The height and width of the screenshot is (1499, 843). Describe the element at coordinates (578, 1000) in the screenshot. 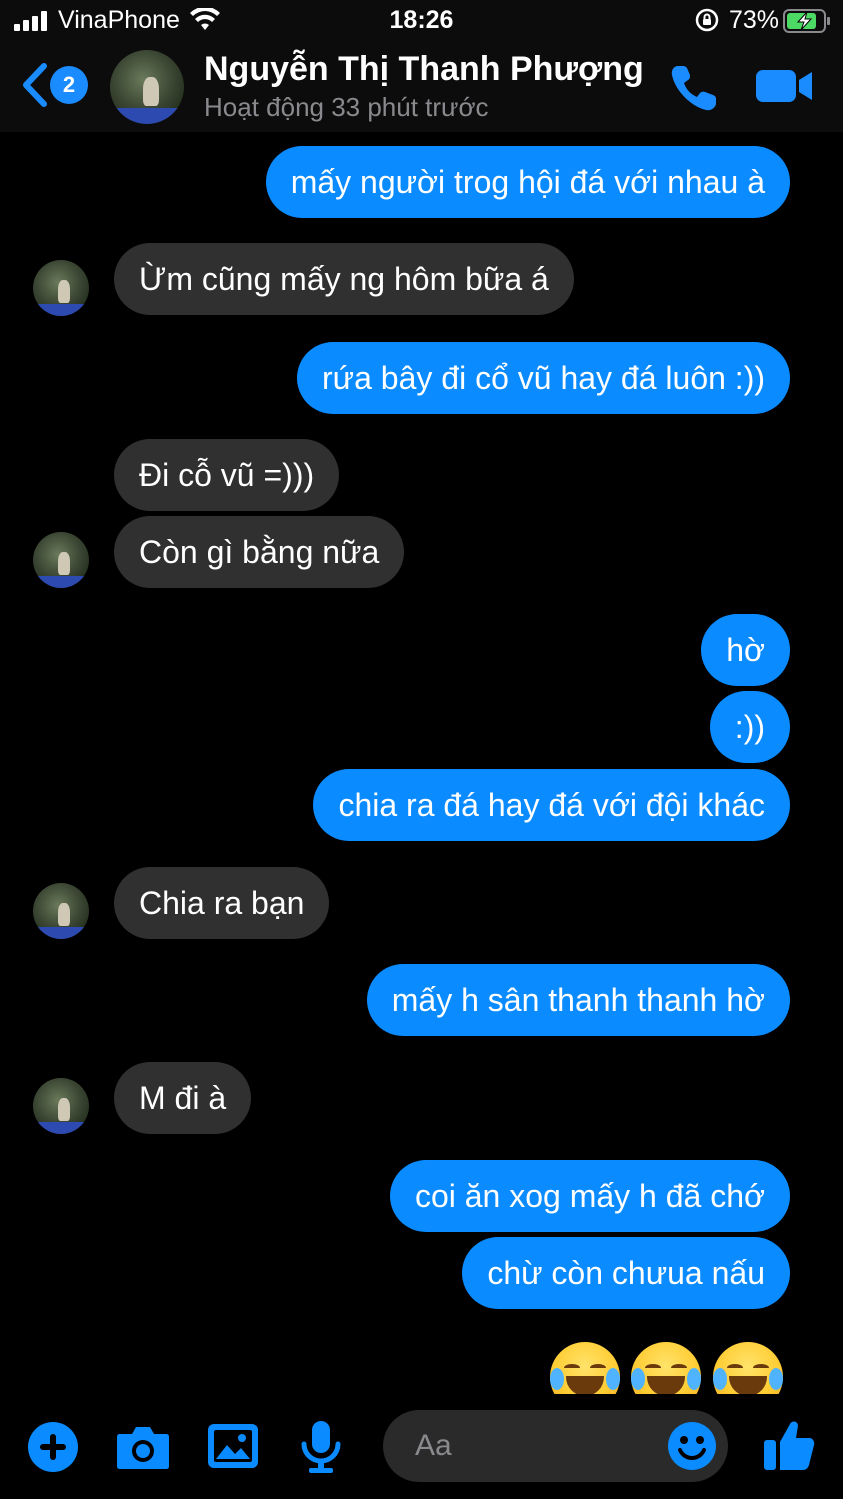

I see `message-bubble-outgoing: mấy h sân thanh thanh hờ` at that location.